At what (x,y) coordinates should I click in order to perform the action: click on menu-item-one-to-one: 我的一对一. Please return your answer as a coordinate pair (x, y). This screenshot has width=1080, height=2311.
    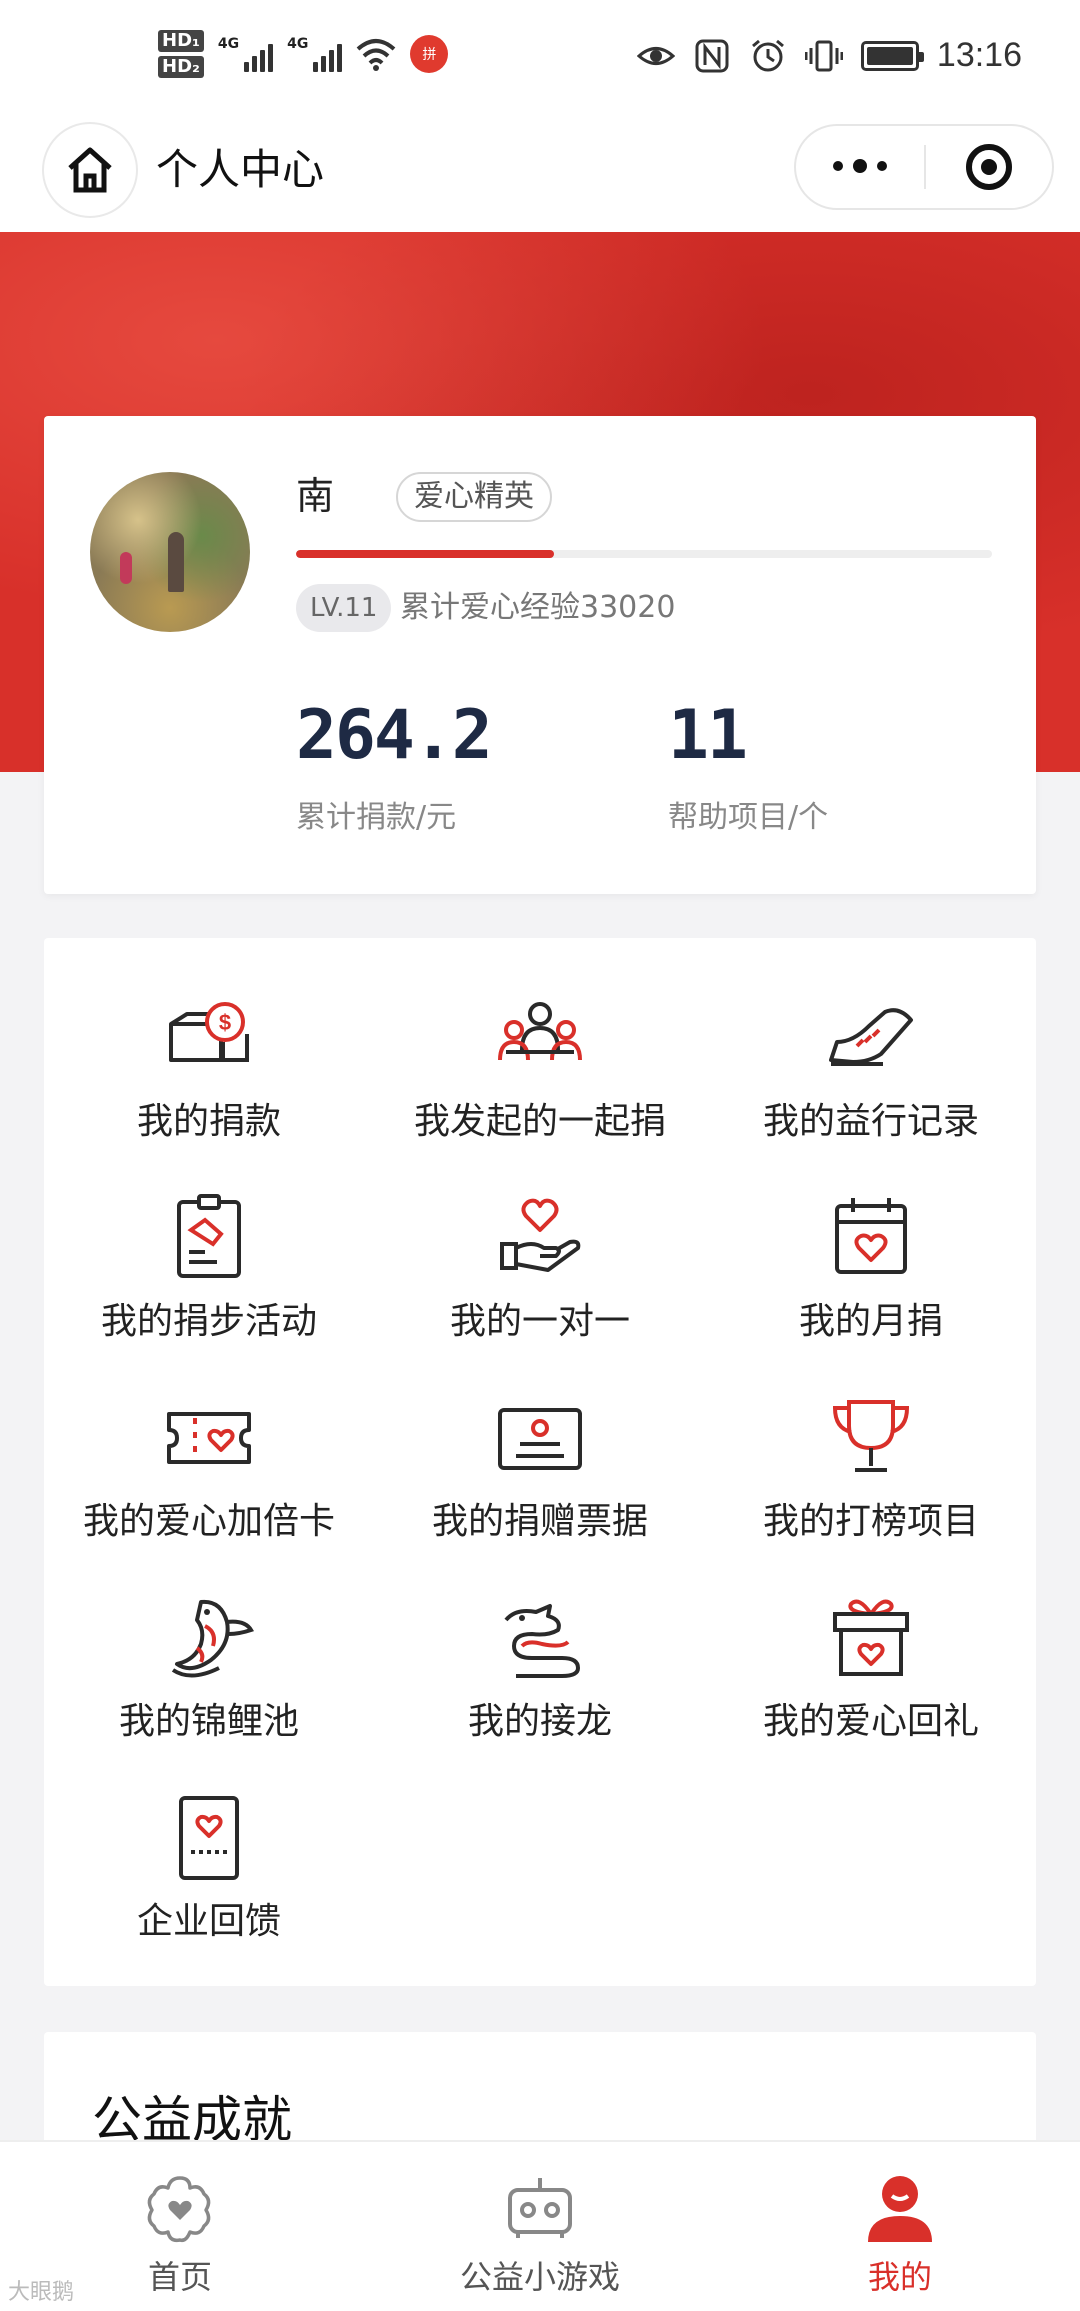
    Looking at the image, I should click on (540, 1280).